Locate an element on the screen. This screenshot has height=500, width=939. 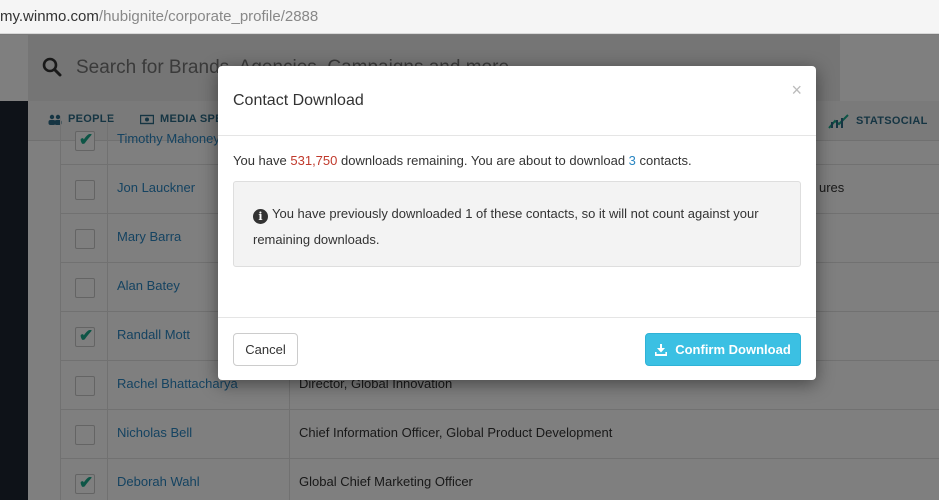
summary-suffix: contacts. is located at coordinates (665, 160).